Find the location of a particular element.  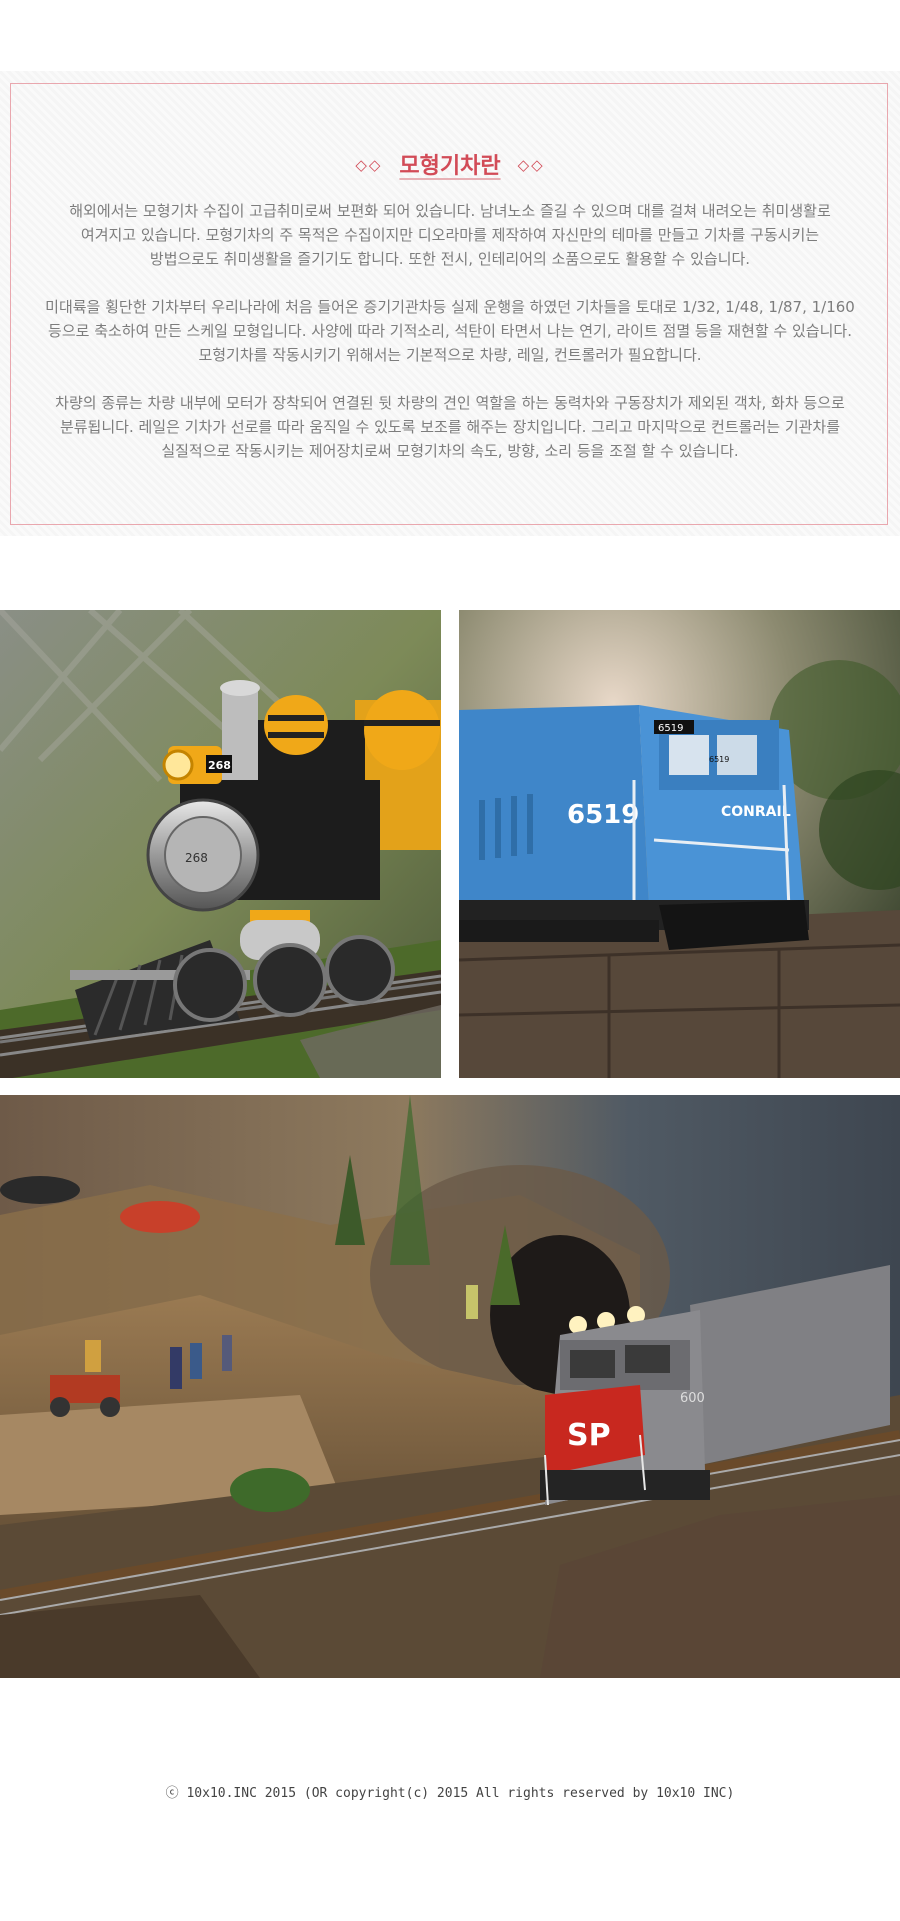

conrail-locomotive-photo: 6519 6519 CONRAIL 6519 is located at coordinates (679, 844).